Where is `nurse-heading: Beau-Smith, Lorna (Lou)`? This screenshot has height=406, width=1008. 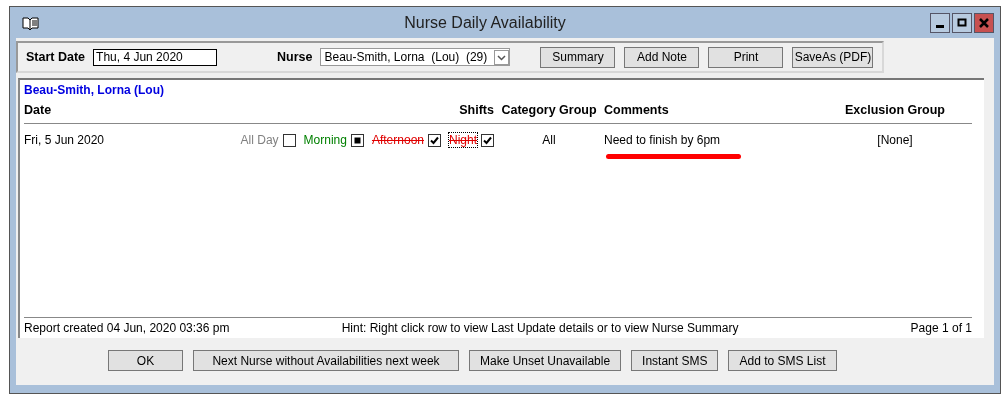
nurse-heading: Beau-Smith, Lorna (Lou) is located at coordinates (94, 90).